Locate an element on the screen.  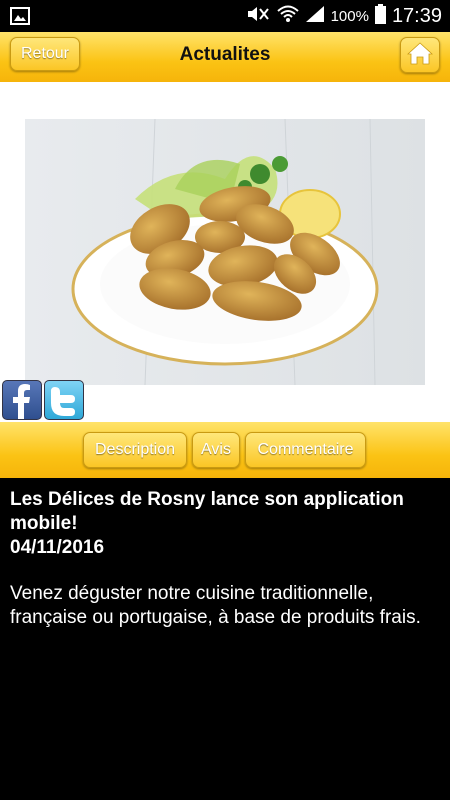
mute-icon is located at coordinates (258, 16).